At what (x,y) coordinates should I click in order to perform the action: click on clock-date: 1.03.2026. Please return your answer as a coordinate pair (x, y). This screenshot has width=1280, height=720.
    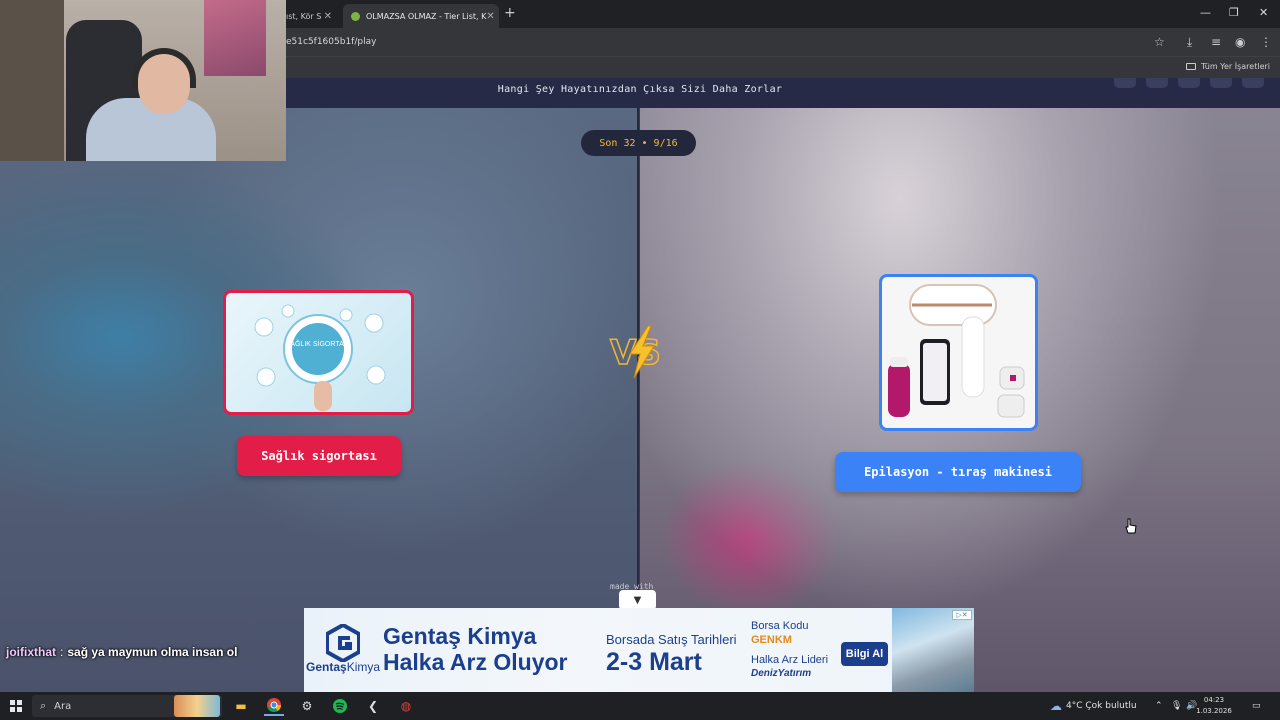
    Looking at the image, I should click on (1214, 711).